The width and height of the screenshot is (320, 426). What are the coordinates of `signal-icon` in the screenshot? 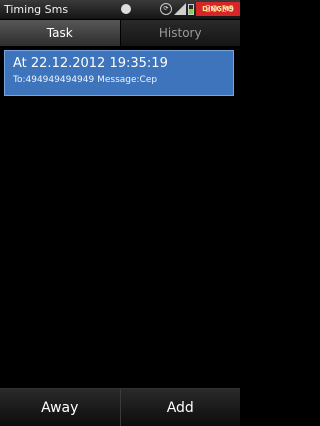 It's located at (180, 9).